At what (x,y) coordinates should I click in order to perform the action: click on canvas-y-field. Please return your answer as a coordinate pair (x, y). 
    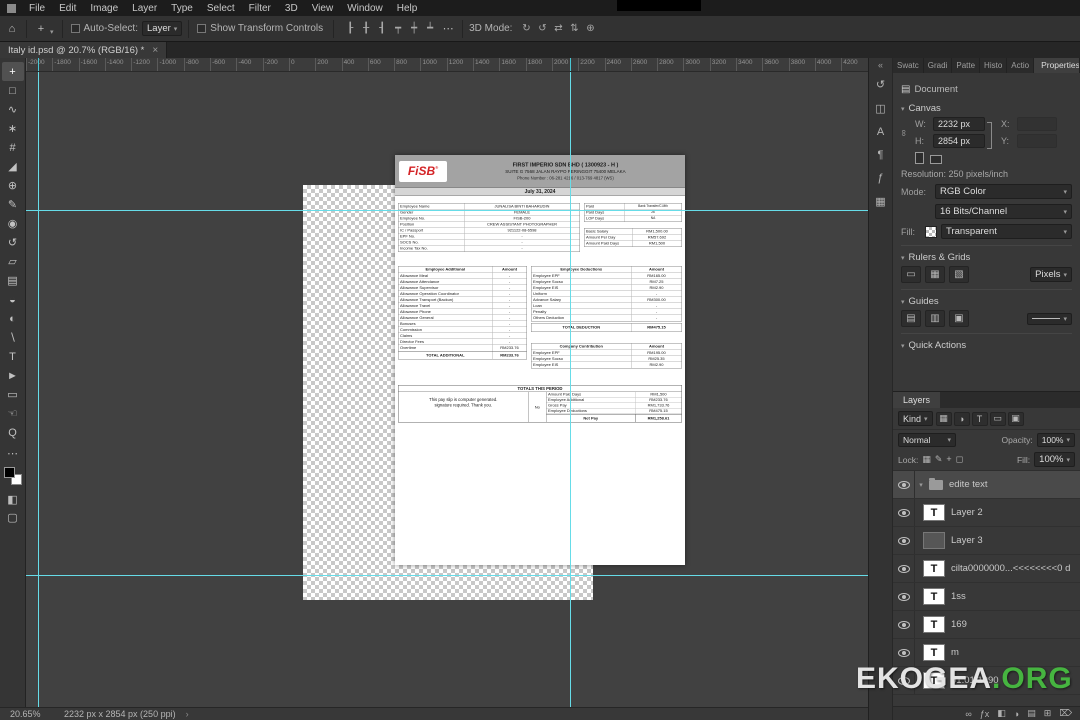
    Looking at the image, I should click on (1037, 141).